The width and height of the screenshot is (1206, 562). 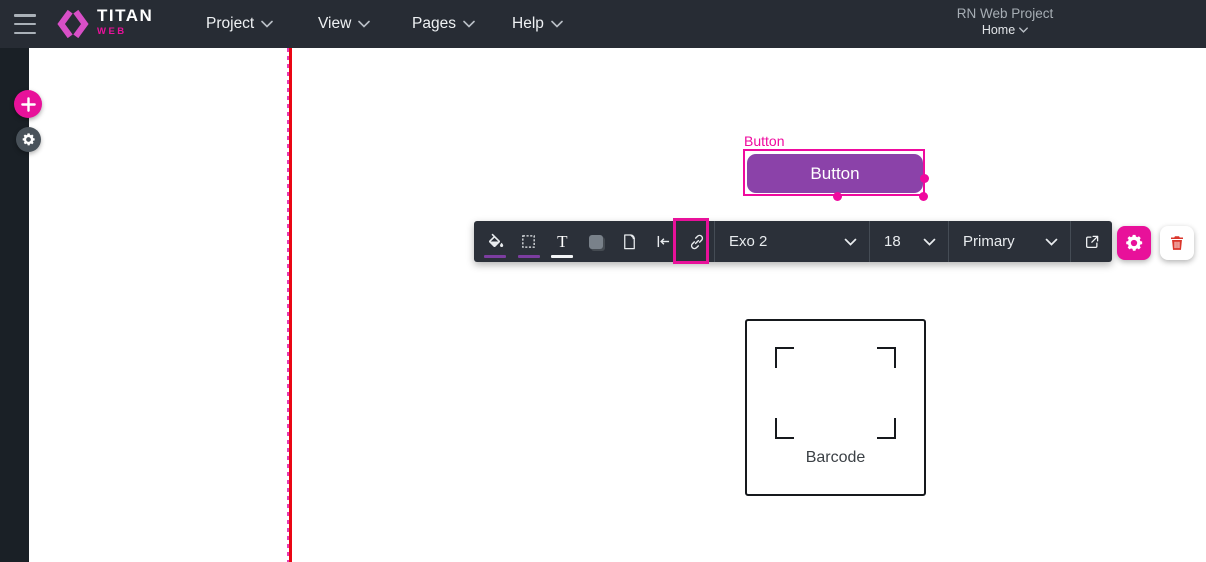 What do you see at coordinates (908, 241) in the screenshot?
I see `font-size-dropdown: 18` at bounding box center [908, 241].